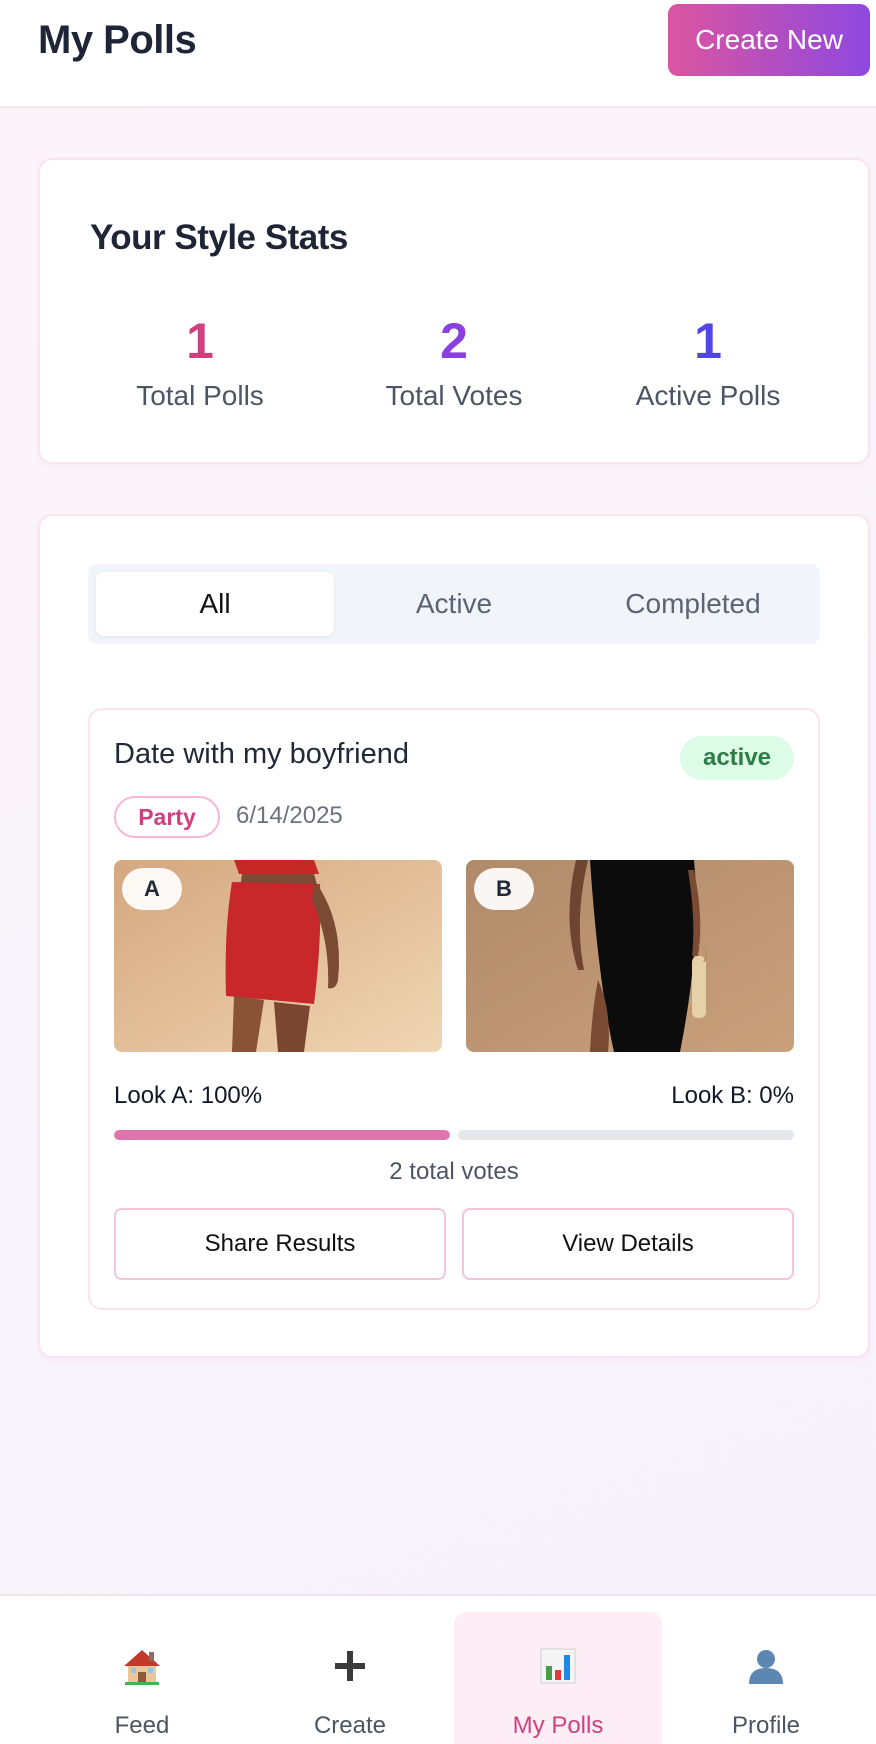 This screenshot has height=1744, width=876. Describe the element at coordinates (438, 54) in the screenshot. I see `app-header: My Polls Create New` at that location.